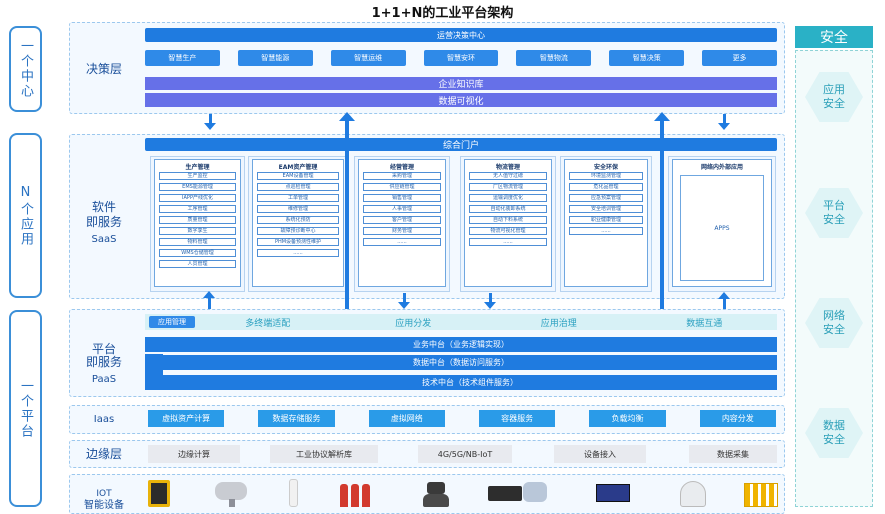 This screenshot has height=514, width=885. Describe the element at coordinates (347, 116) in the screenshot. I see `arrow-up-left-head` at that location.